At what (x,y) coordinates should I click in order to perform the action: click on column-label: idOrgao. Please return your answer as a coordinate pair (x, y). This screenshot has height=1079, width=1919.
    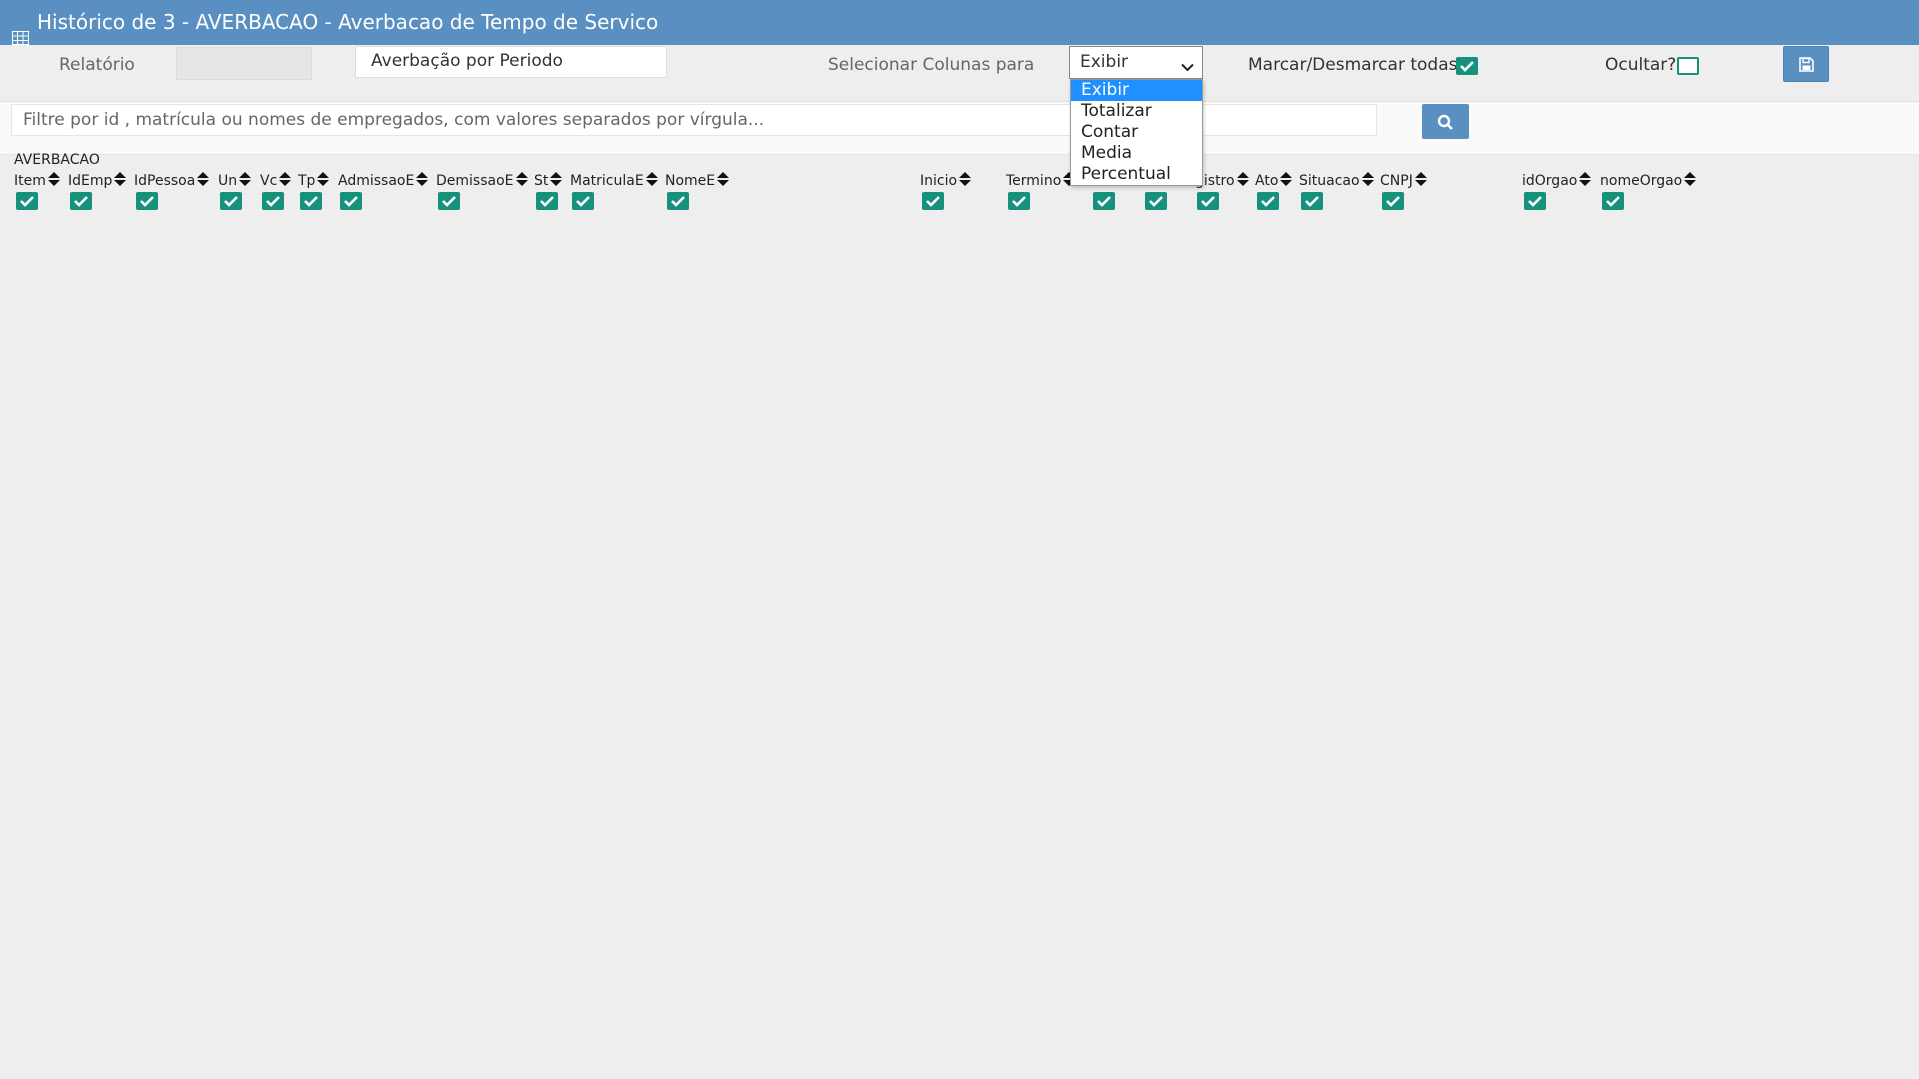
    Looking at the image, I should click on (1550, 180).